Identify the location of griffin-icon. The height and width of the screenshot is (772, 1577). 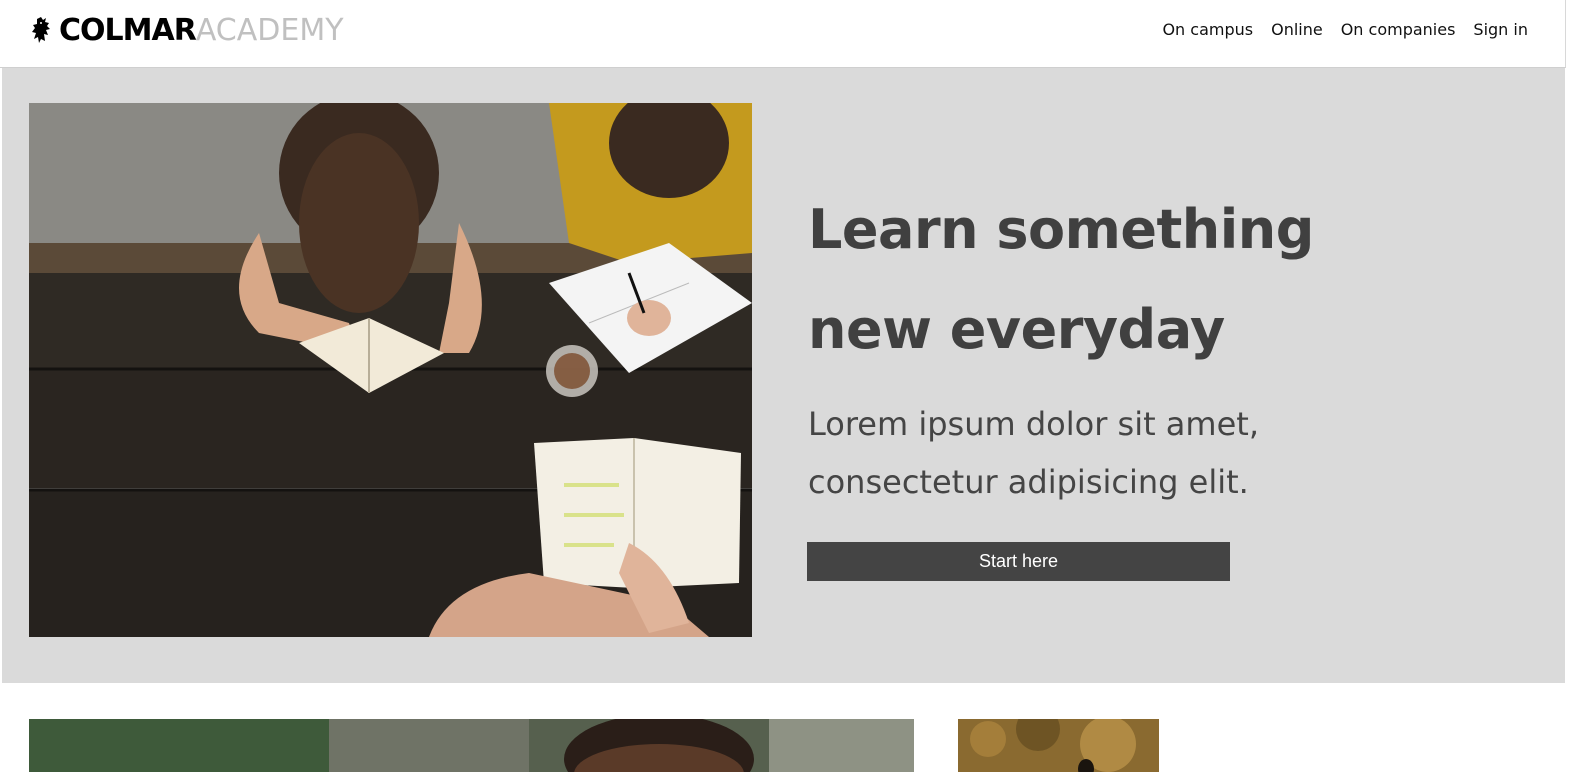
(43, 30).